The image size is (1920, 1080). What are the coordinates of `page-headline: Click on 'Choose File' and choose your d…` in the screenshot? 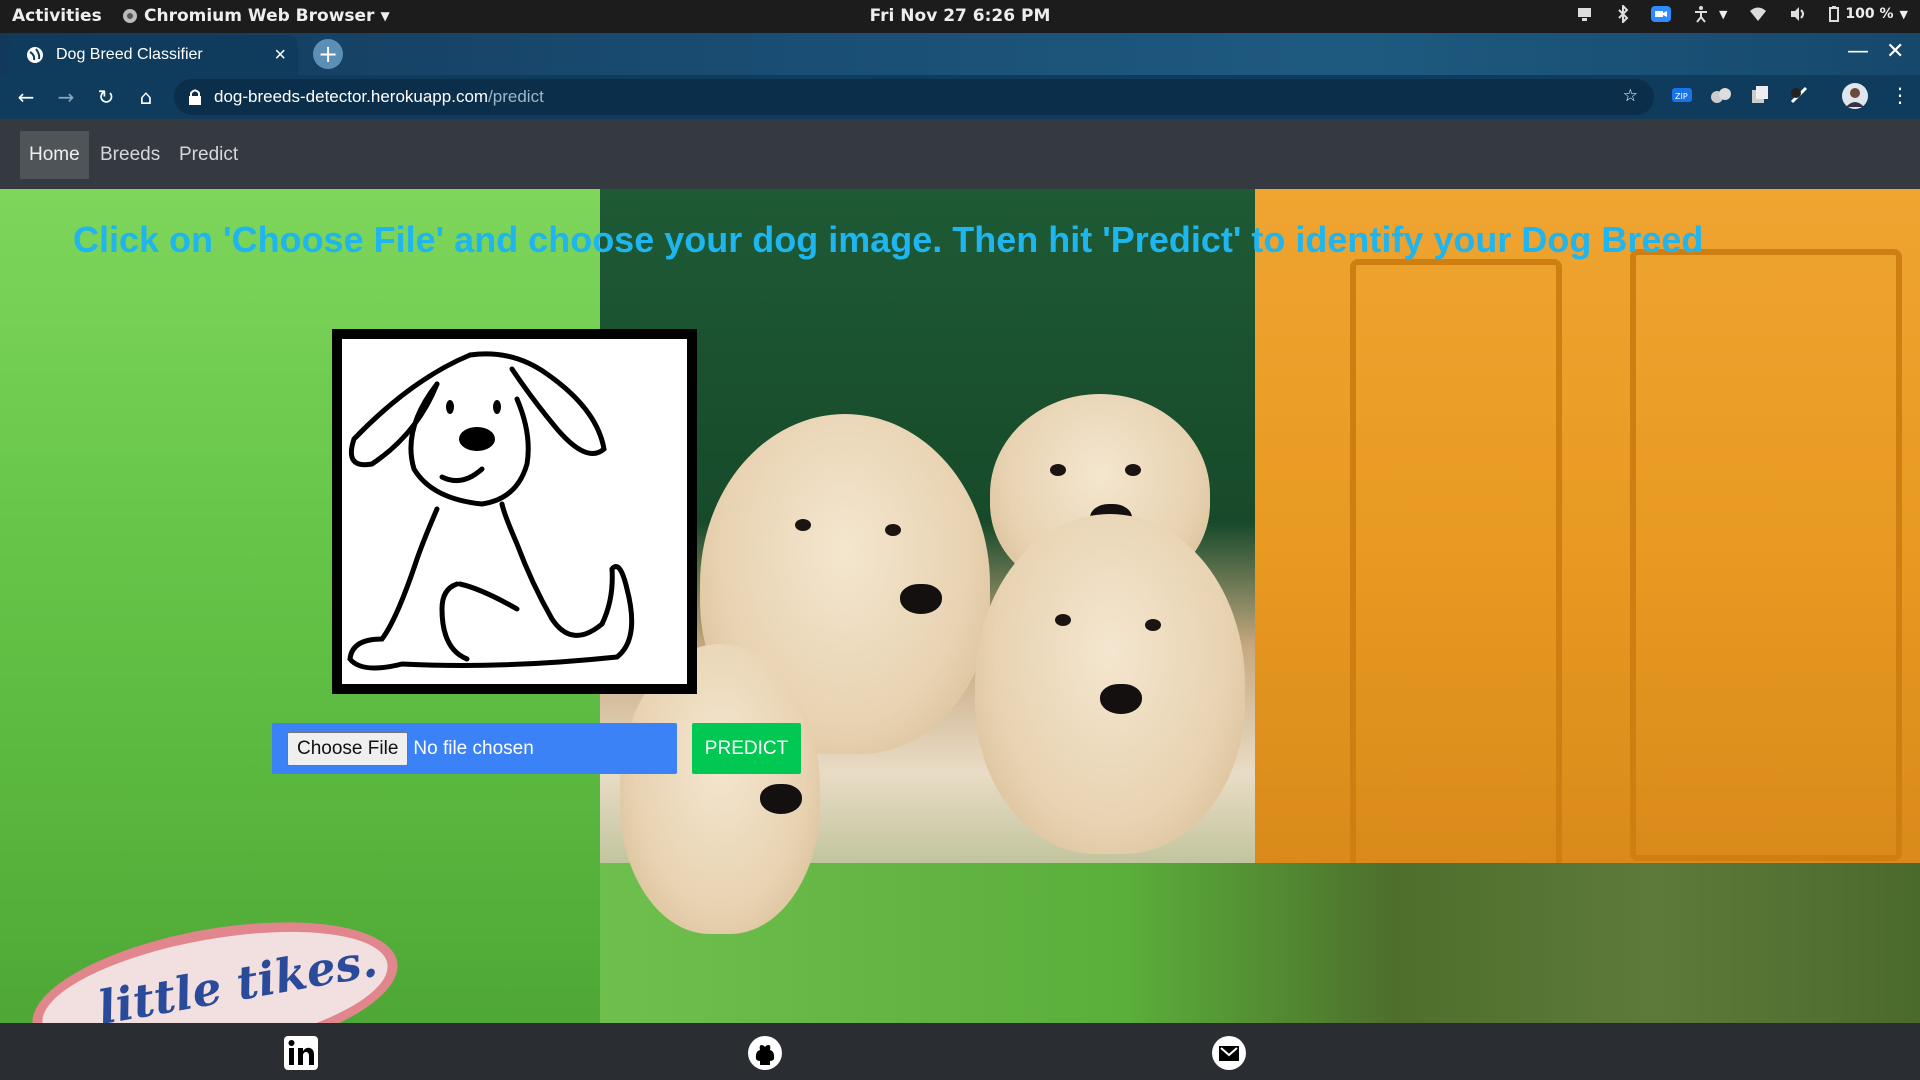 It's located at (888, 239).